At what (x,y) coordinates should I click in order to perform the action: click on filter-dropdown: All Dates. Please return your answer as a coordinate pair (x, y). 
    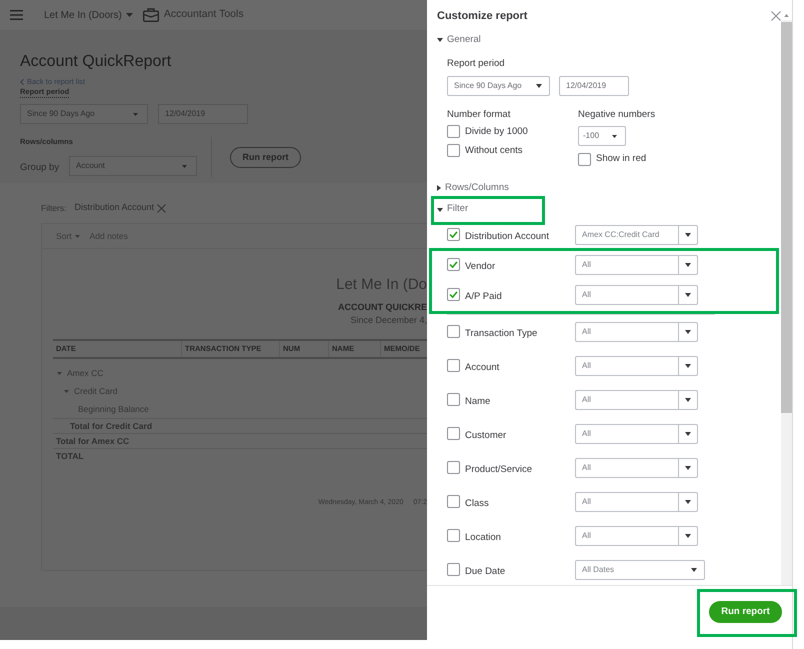
    Looking at the image, I should click on (640, 570).